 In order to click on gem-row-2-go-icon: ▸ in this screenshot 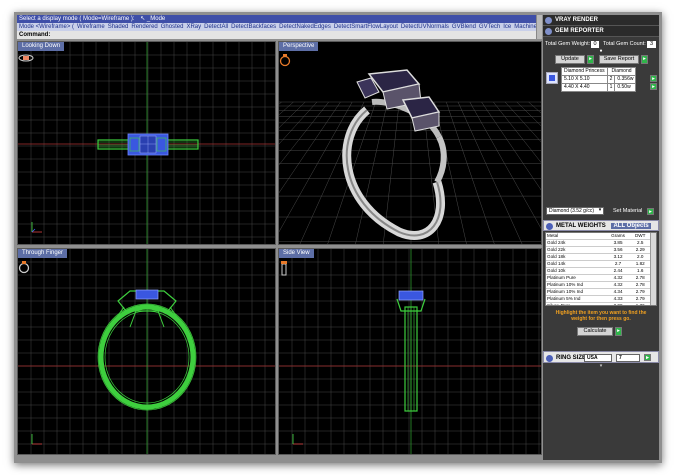, I will do `click(653, 86)`.